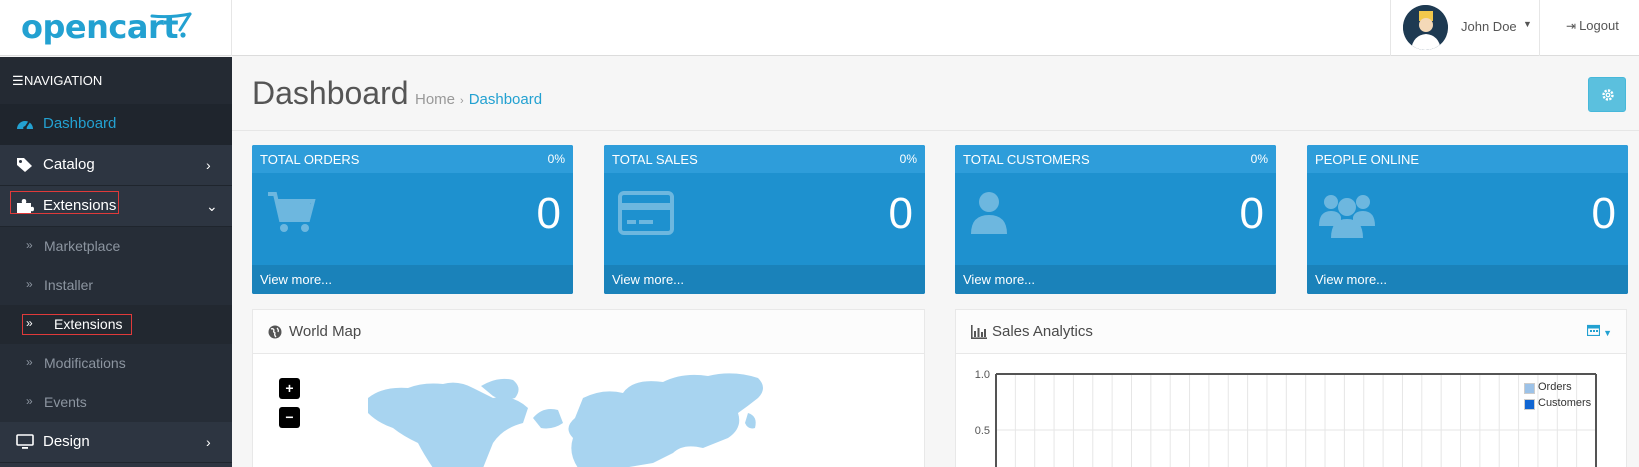  What do you see at coordinates (116, 28) in the screenshot?
I see `opencart-logo: opencart` at bounding box center [116, 28].